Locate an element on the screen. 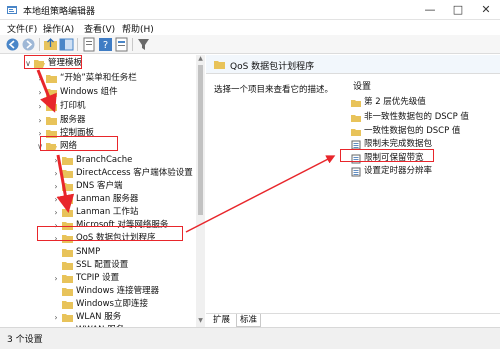 The image size is (500, 349). tree-item-windows-components: › Windows 组件 is located at coordinates (97, 92).